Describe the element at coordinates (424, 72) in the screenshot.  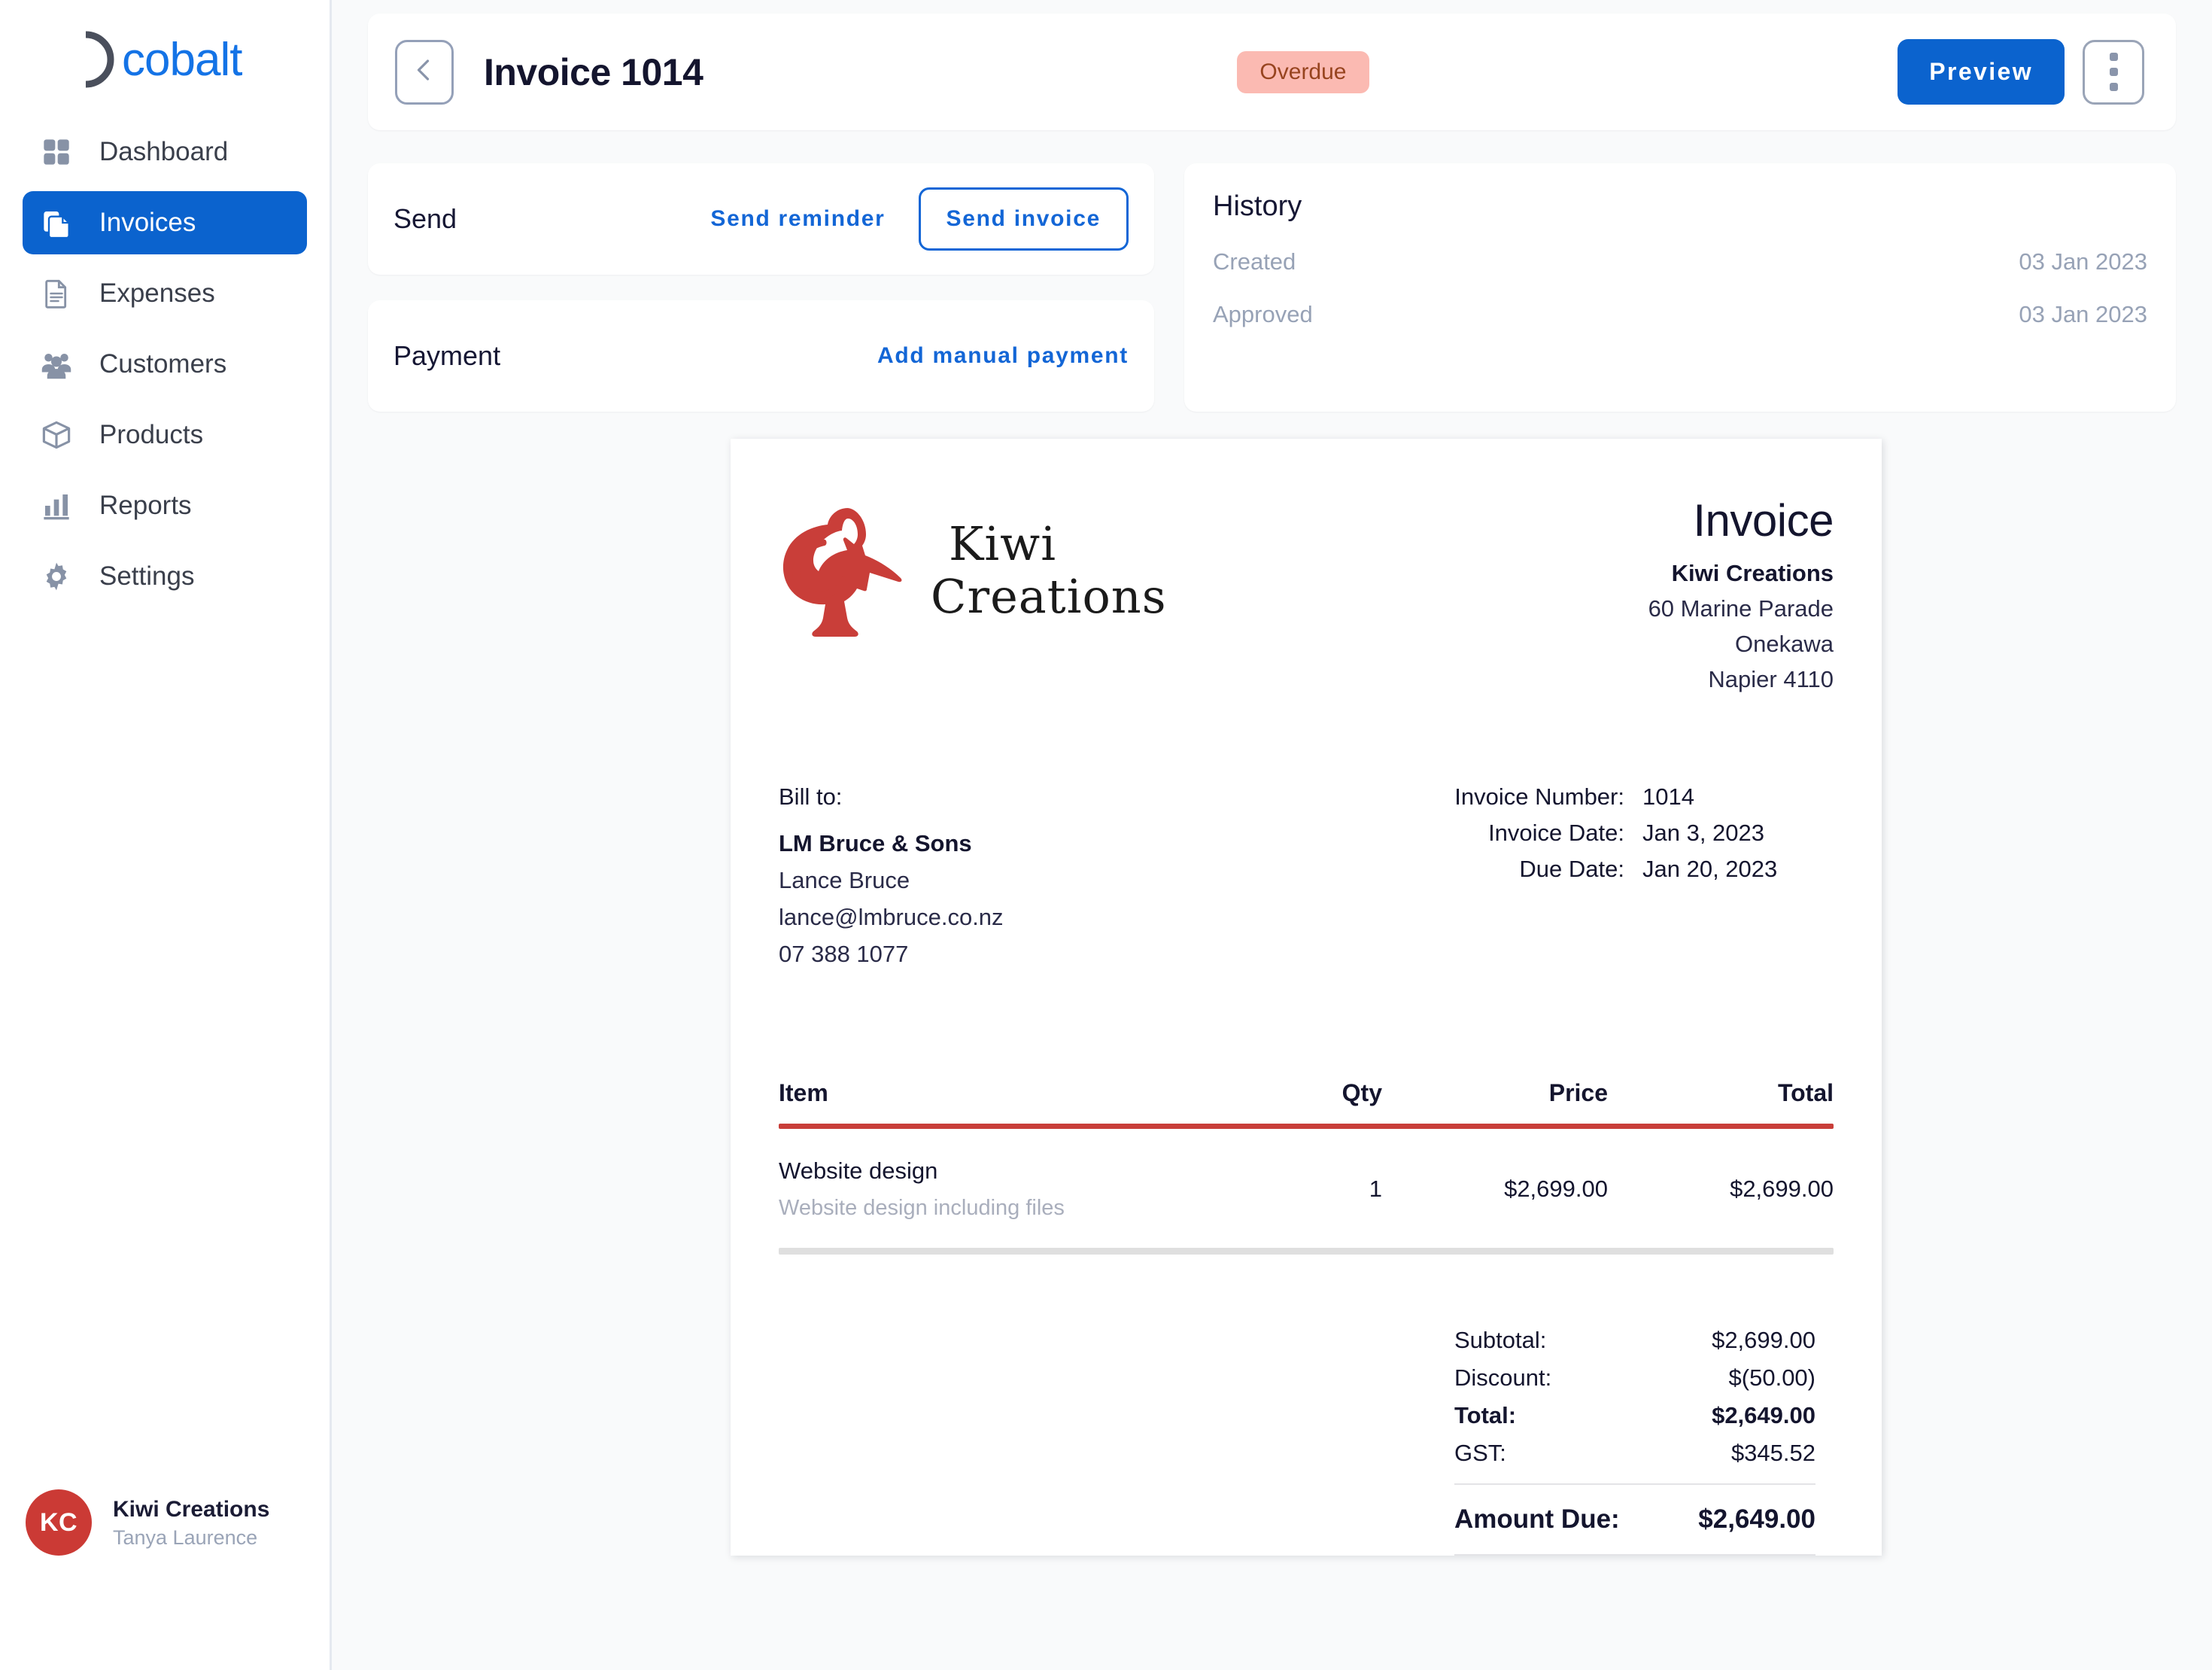
I see `back-button` at that location.